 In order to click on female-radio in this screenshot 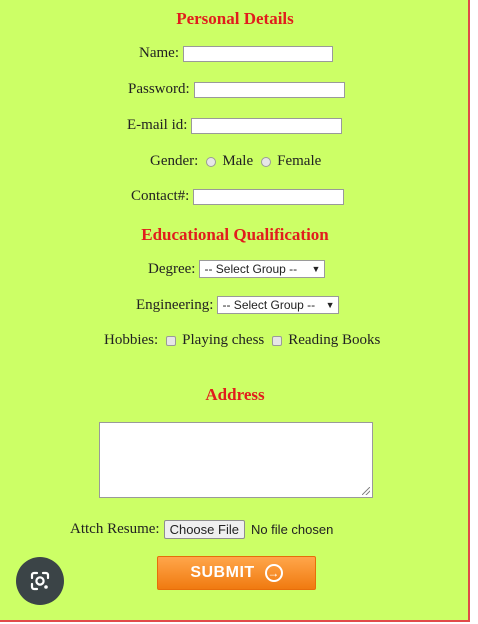, I will do `click(266, 161)`.